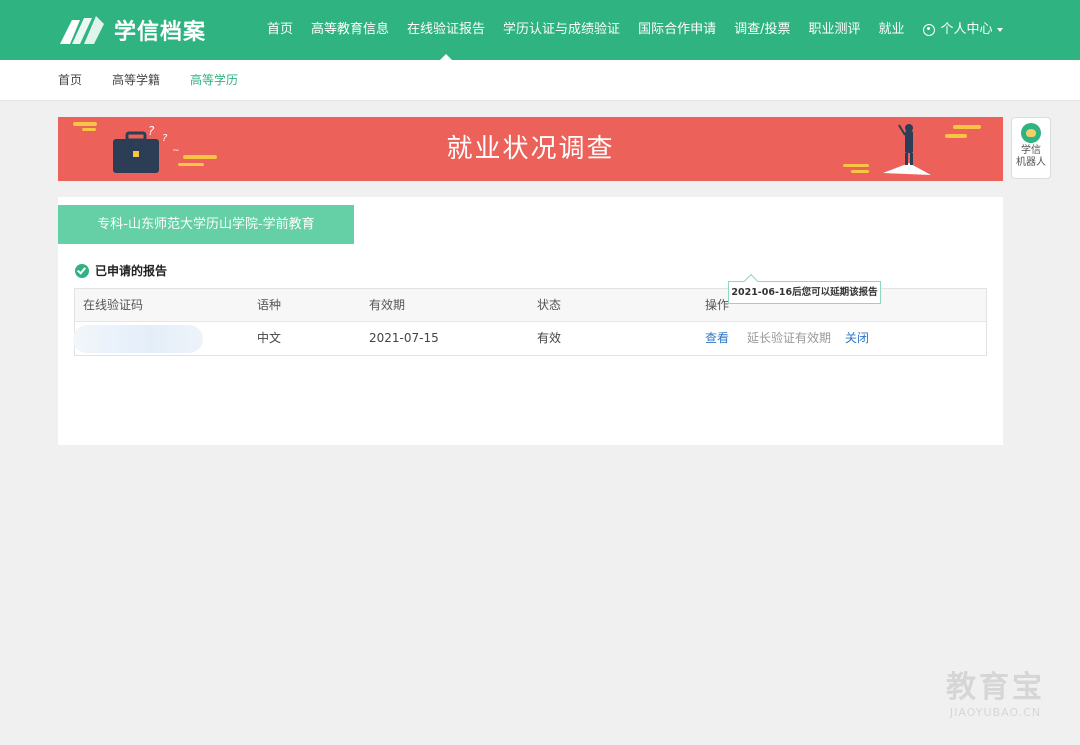  What do you see at coordinates (206, 224) in the screenshot?
I see `school-tag: 专科-山东师范大学历山学院-学前教育` at bounding box center [206, 224].